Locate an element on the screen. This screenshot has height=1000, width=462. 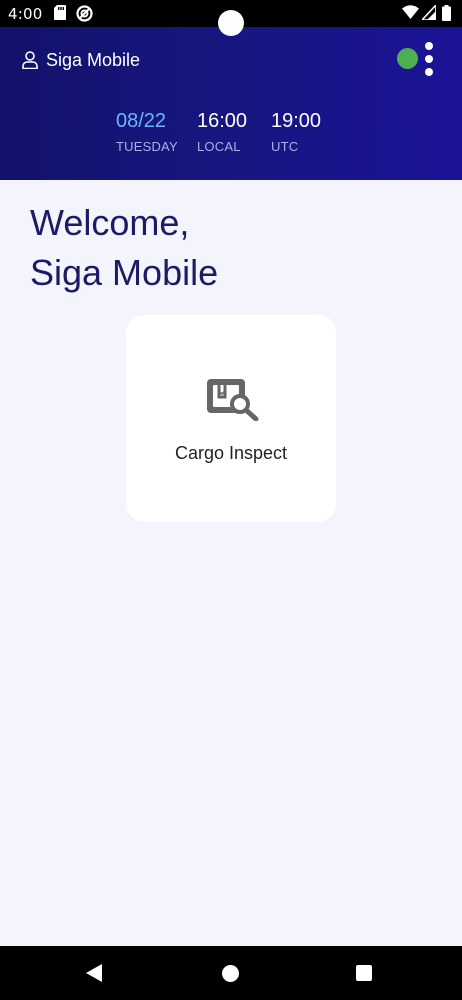
overflow-menu-button is located at coordinates (429, 59).